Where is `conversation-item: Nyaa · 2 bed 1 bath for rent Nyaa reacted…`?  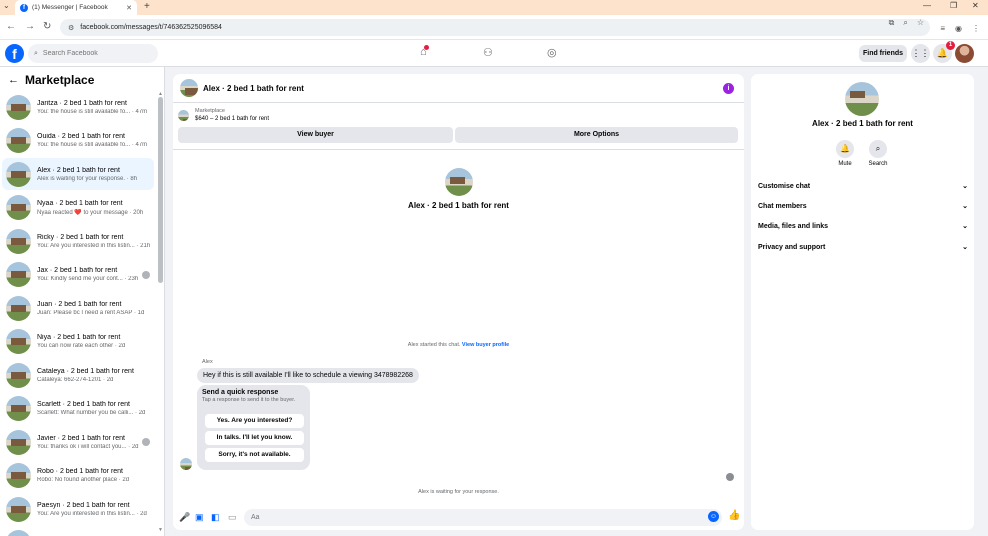
conversation-item: Nyaa · 2 bed 1 bath for rent Nyaa reacted… is located at coordinates (78, 208).